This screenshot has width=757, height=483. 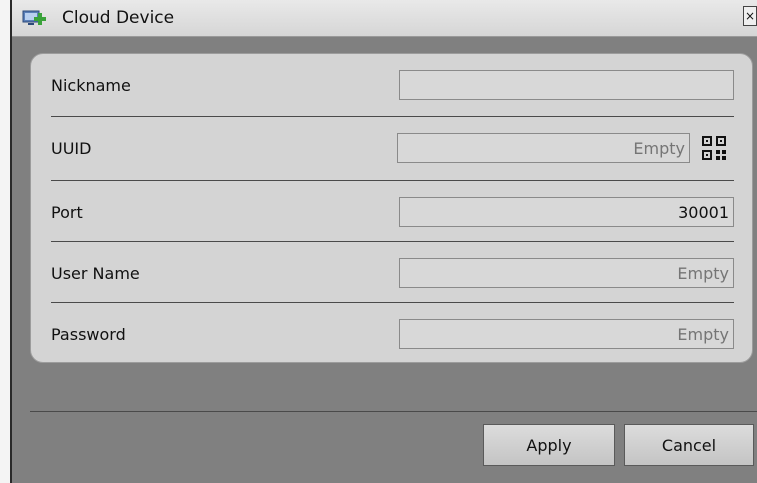 I want to click on nickname-label: Nickname, so click(x=91, y=85).